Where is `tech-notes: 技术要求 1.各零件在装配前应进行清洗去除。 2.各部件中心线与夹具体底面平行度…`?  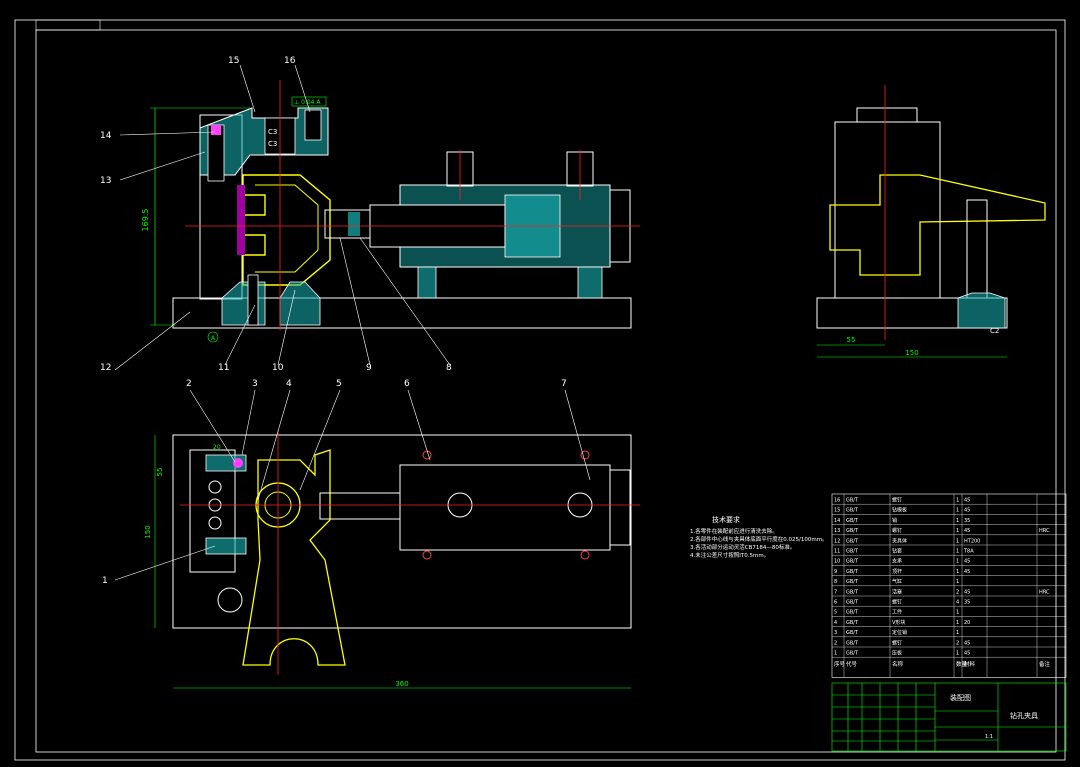
tech-notes: 技术要求 1.各零件在装配前应进行清洗去除。 2.各部件中心线与夹具体底面平行度… is located at coordinates (759, 537).